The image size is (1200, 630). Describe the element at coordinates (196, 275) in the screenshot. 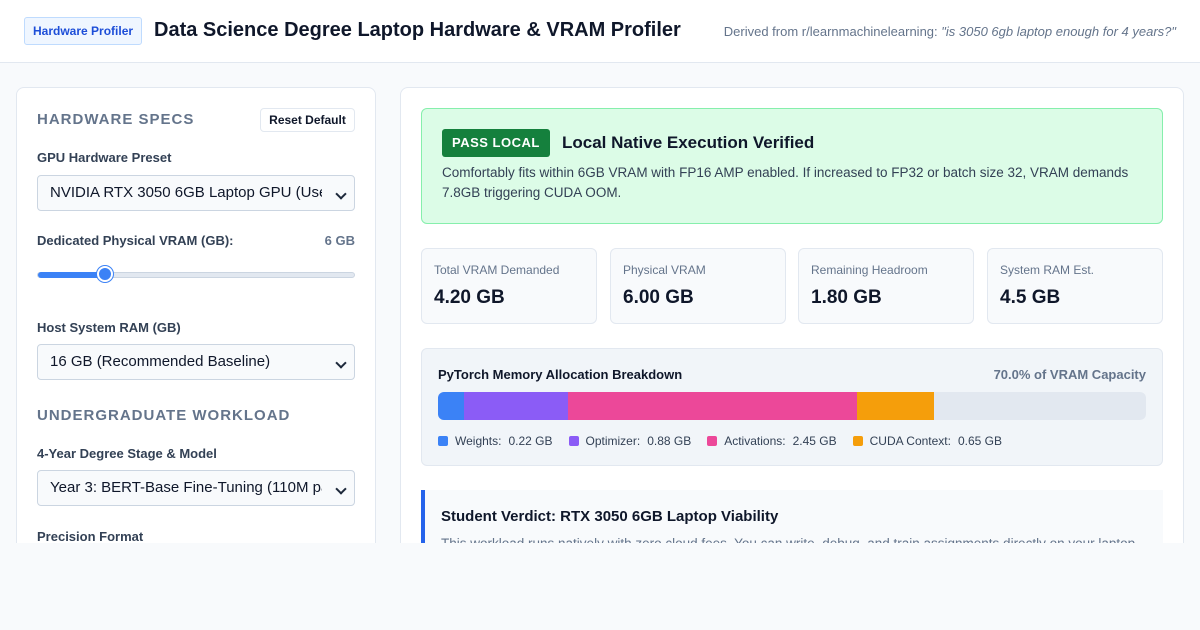

I see `vram-slider-track` at that location.